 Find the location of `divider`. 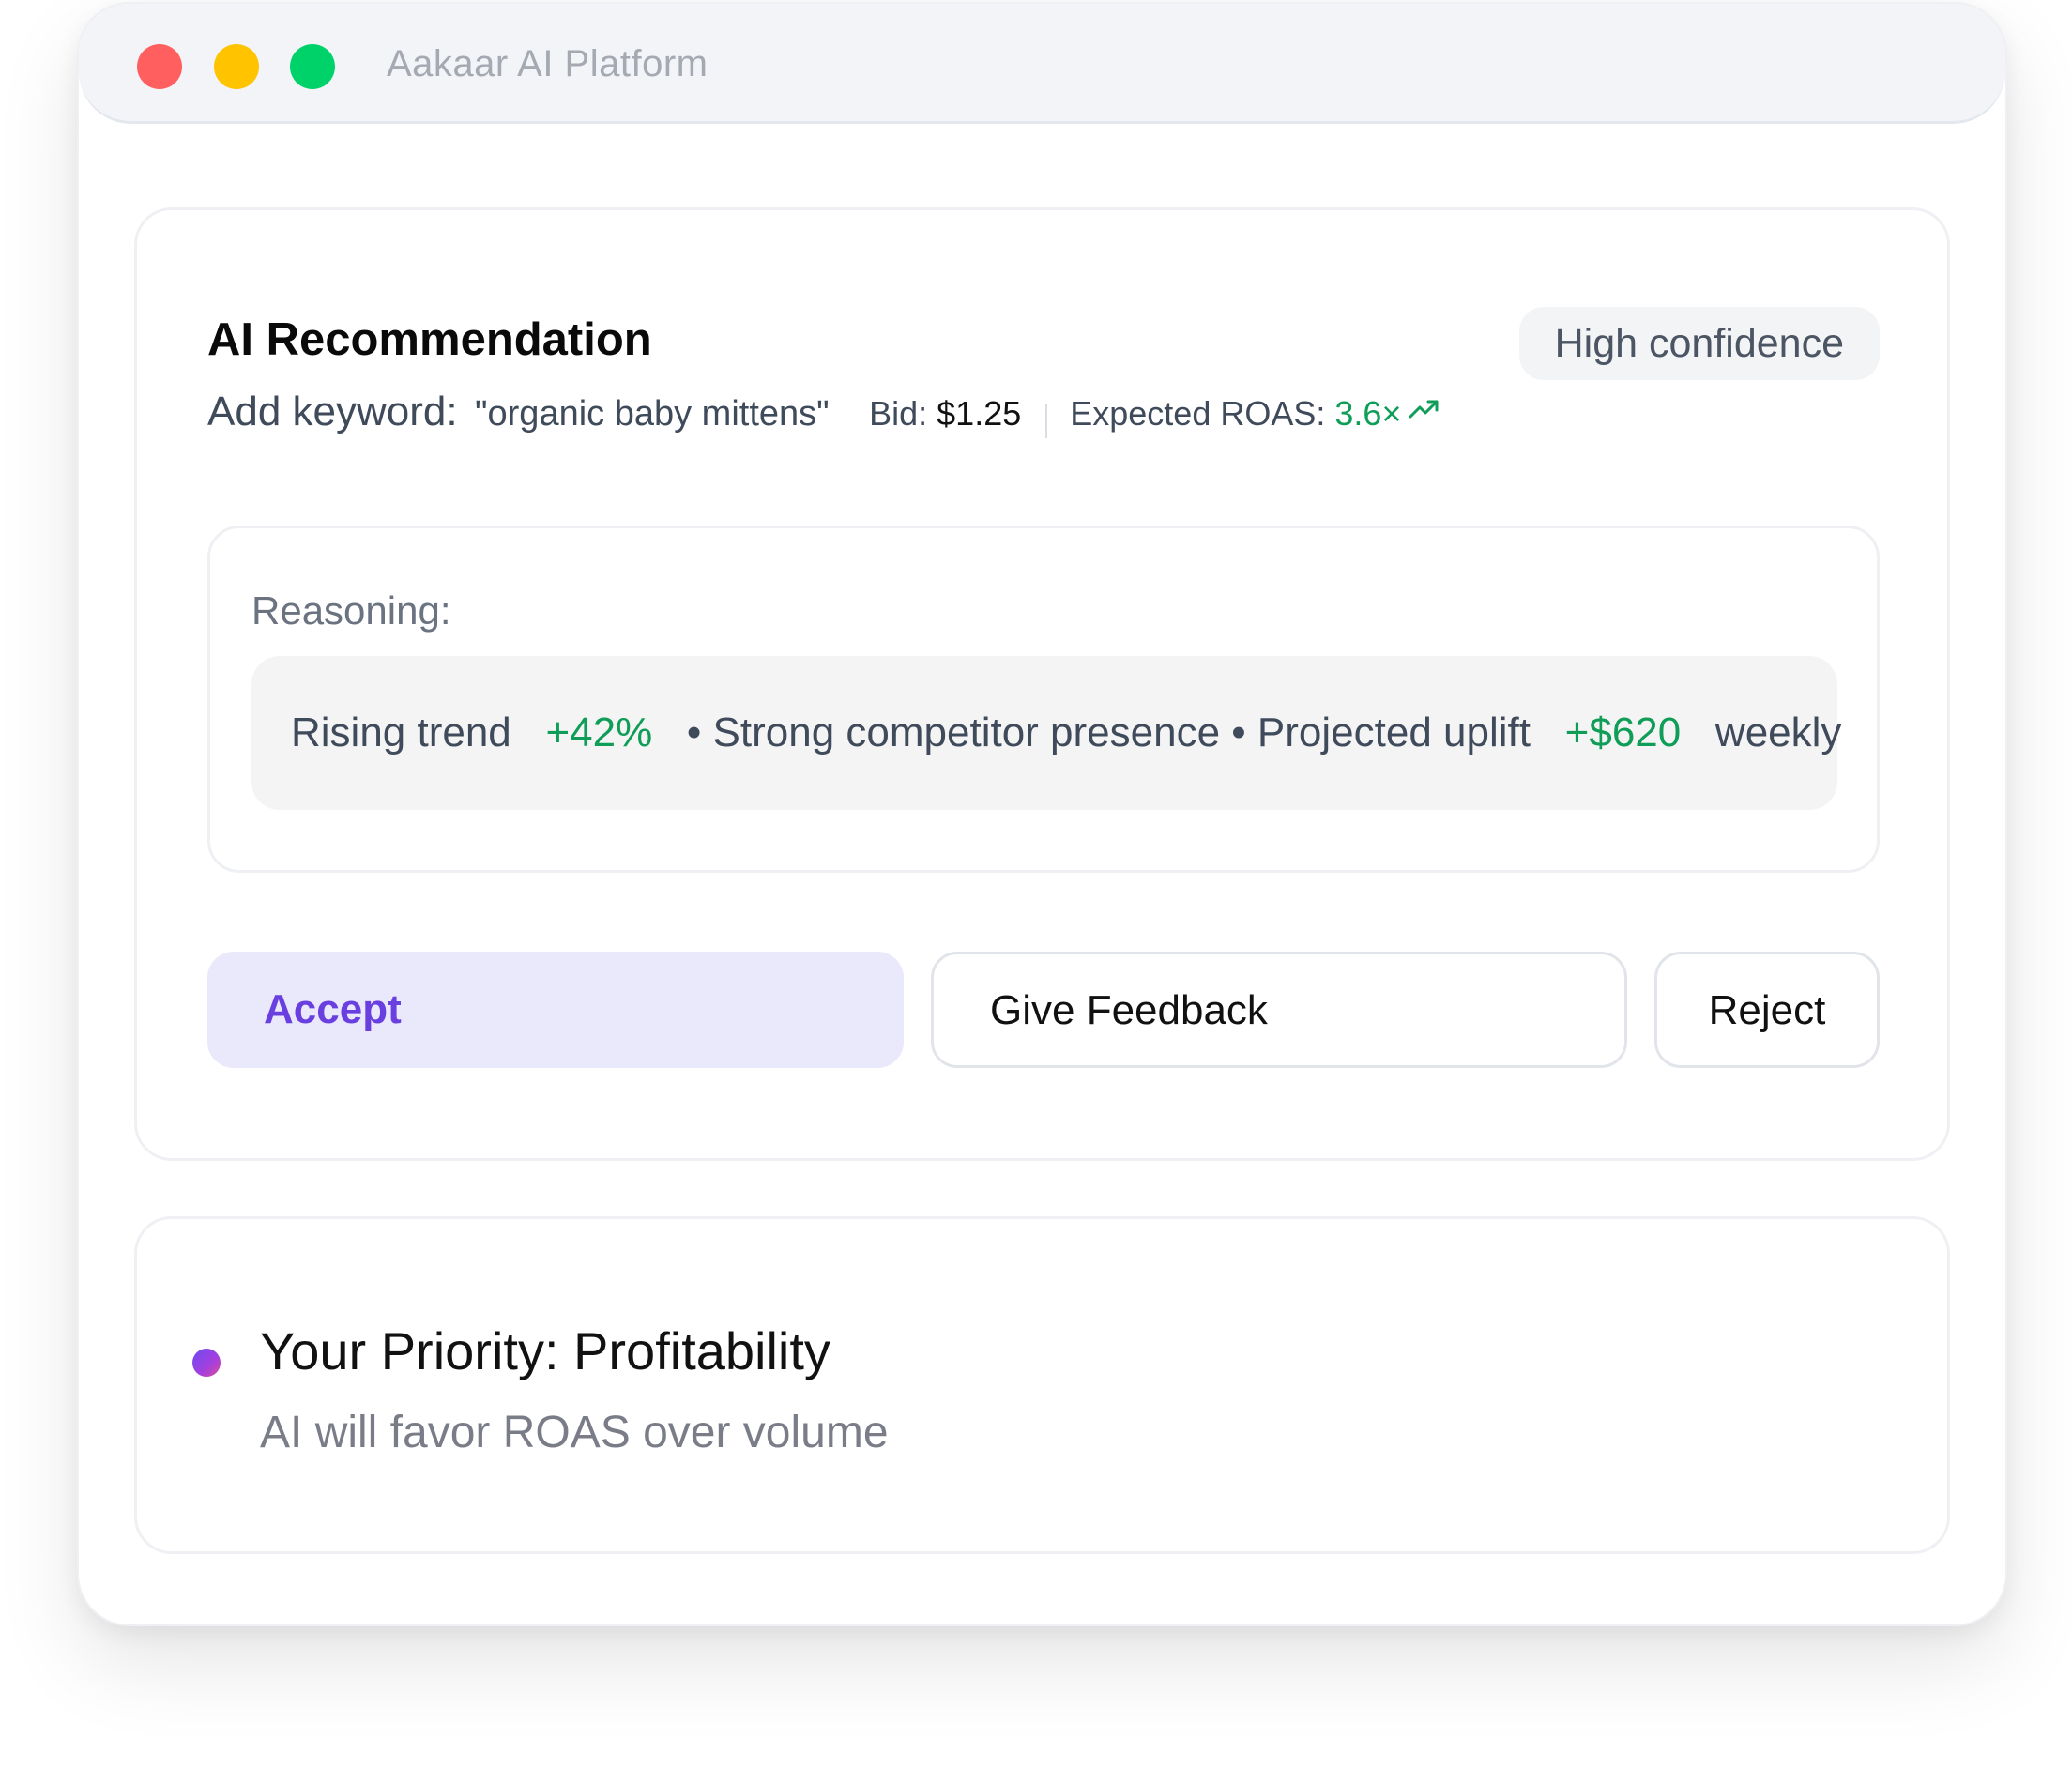

divider is located at coordinates (1047, 421).